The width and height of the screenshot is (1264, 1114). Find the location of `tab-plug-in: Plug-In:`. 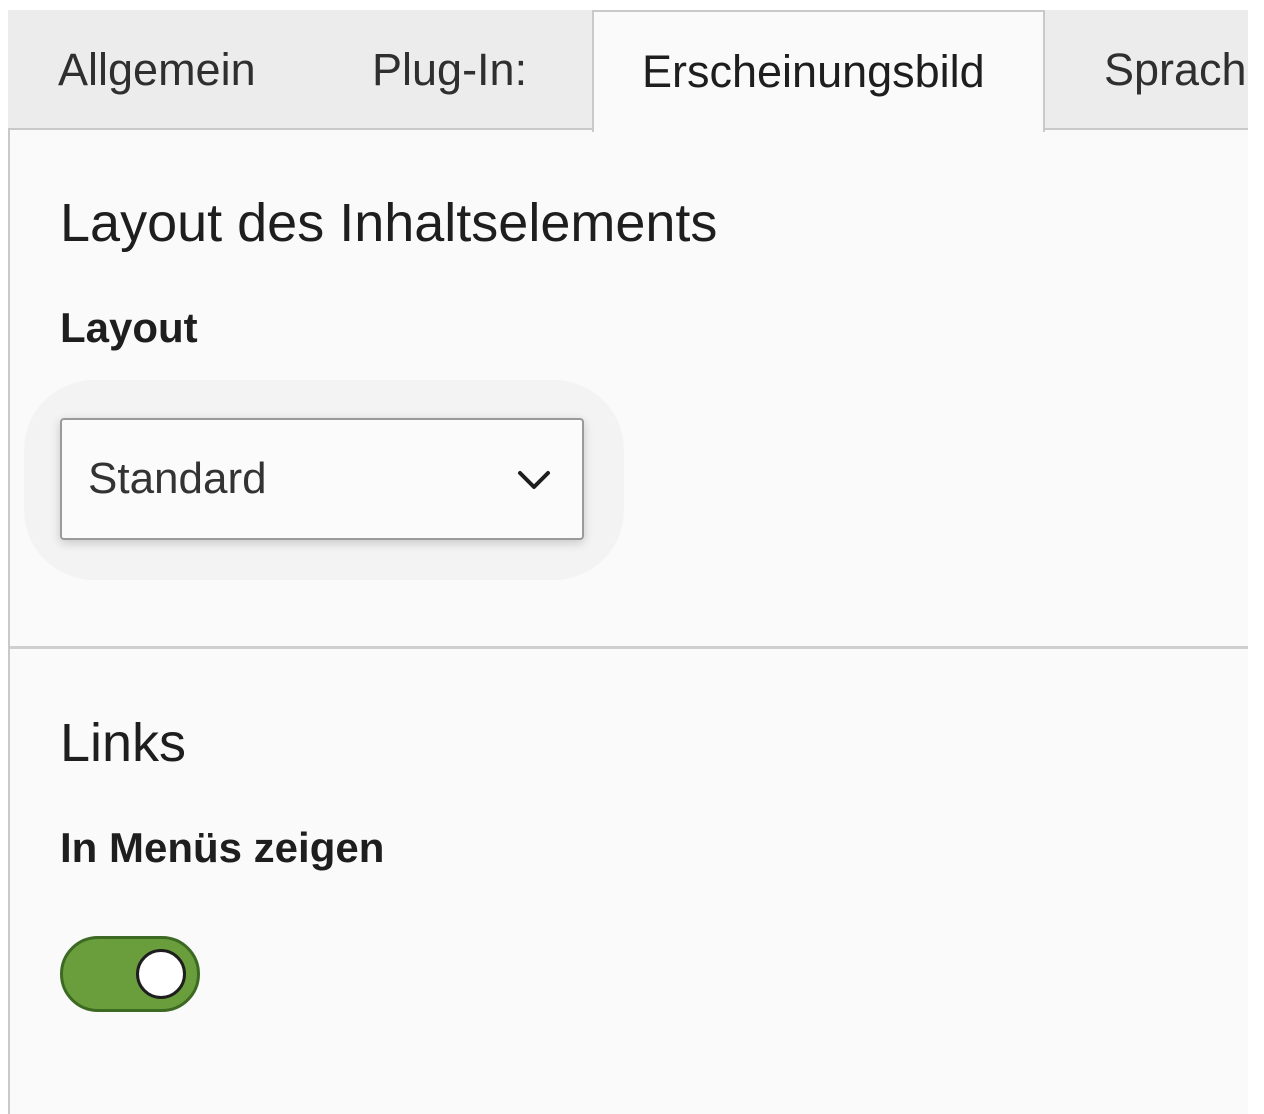

tab-plug-in: Plug-In: is located at coordinates (446, 70).